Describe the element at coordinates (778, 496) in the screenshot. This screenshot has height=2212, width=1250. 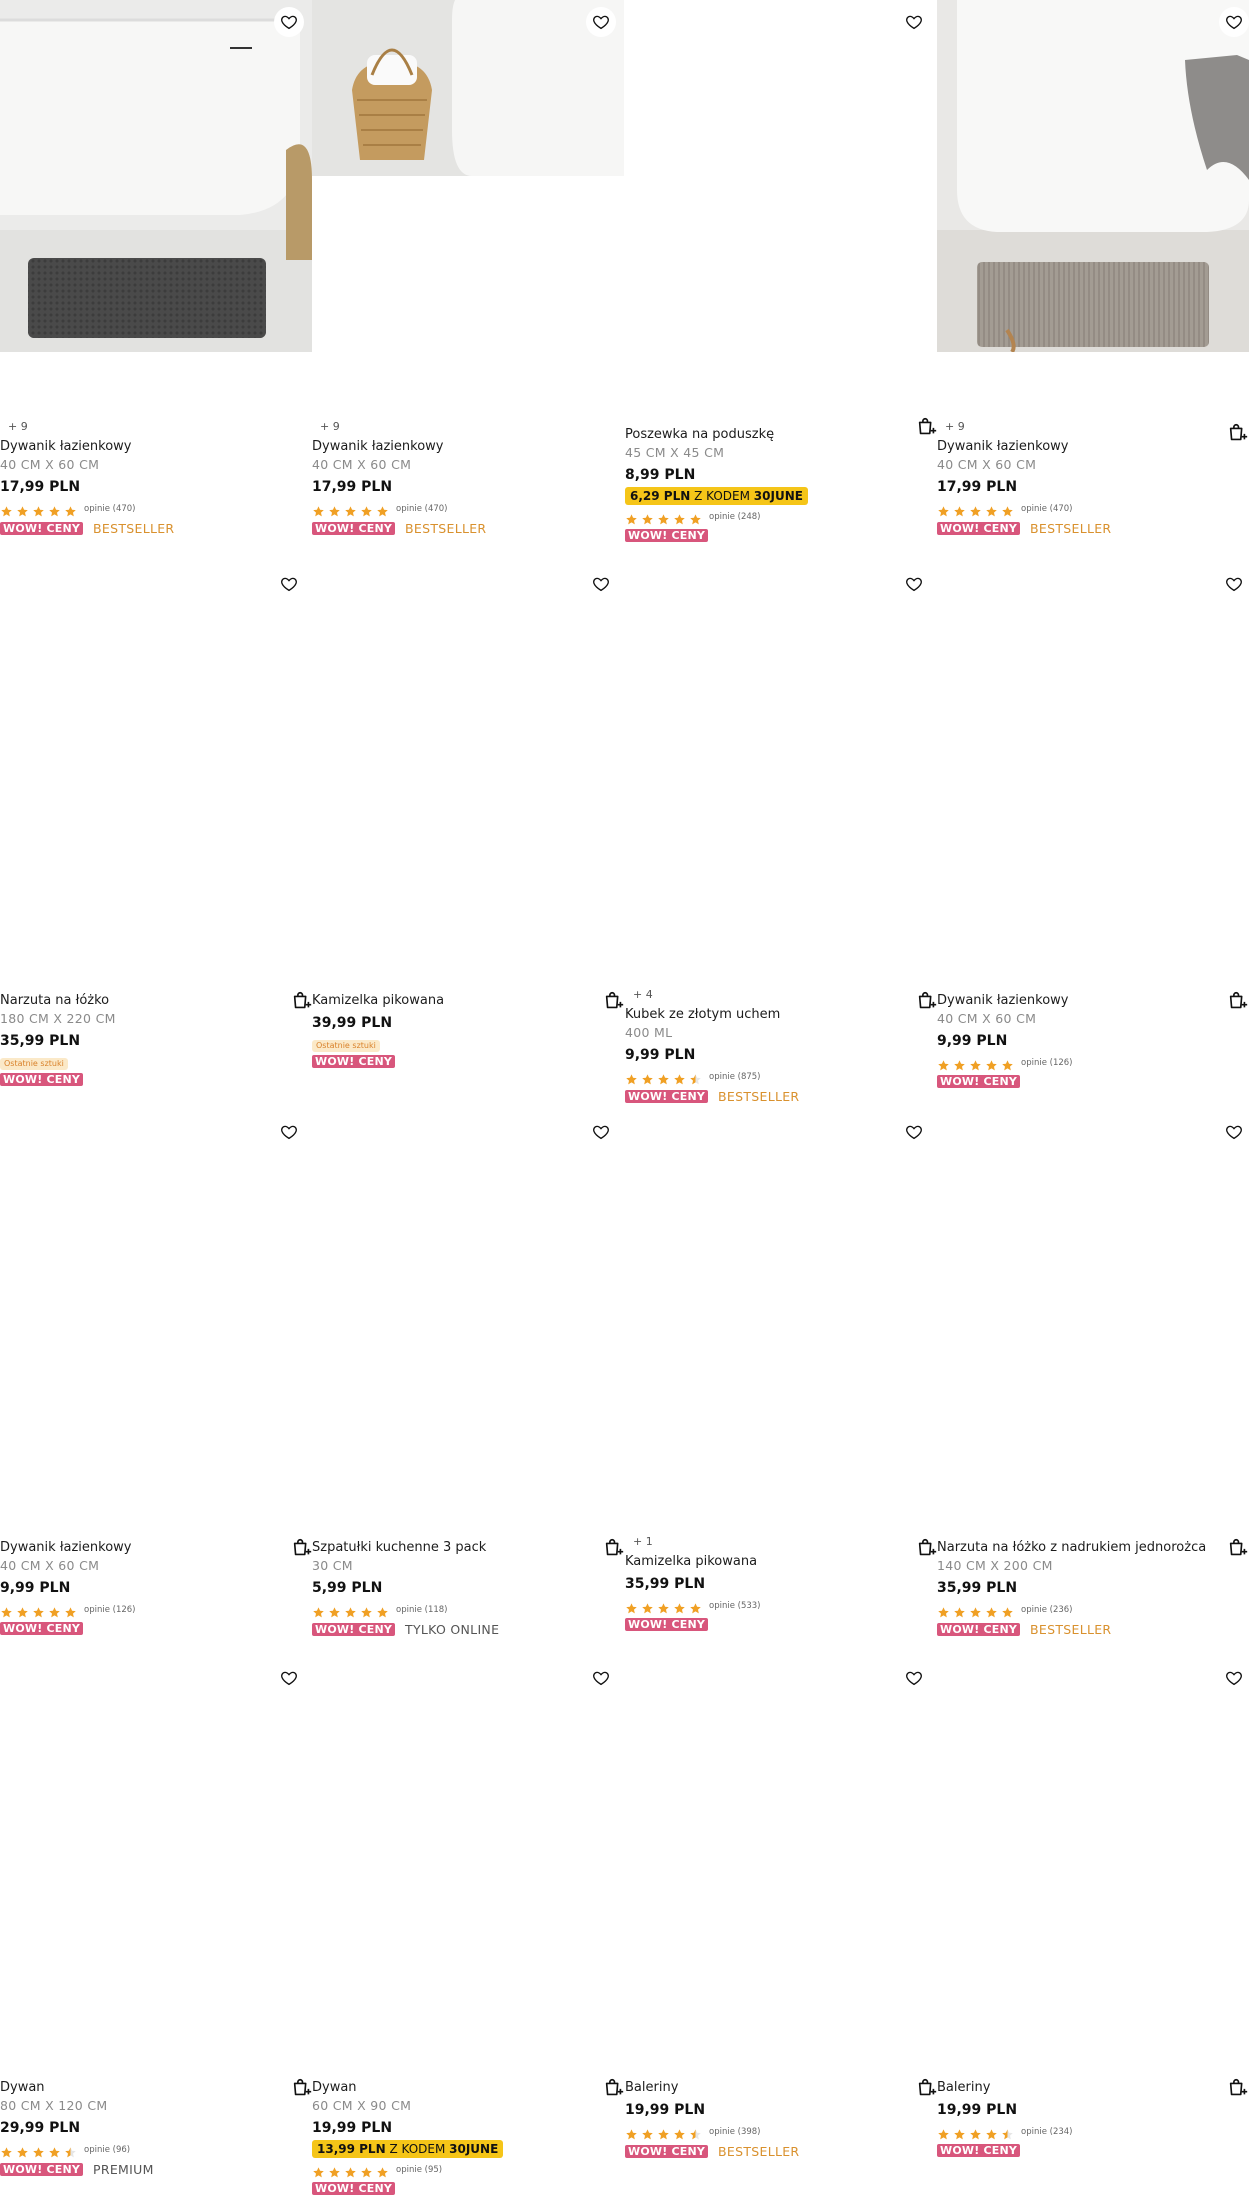
I see `promo-code: 30JUNE` at that location.